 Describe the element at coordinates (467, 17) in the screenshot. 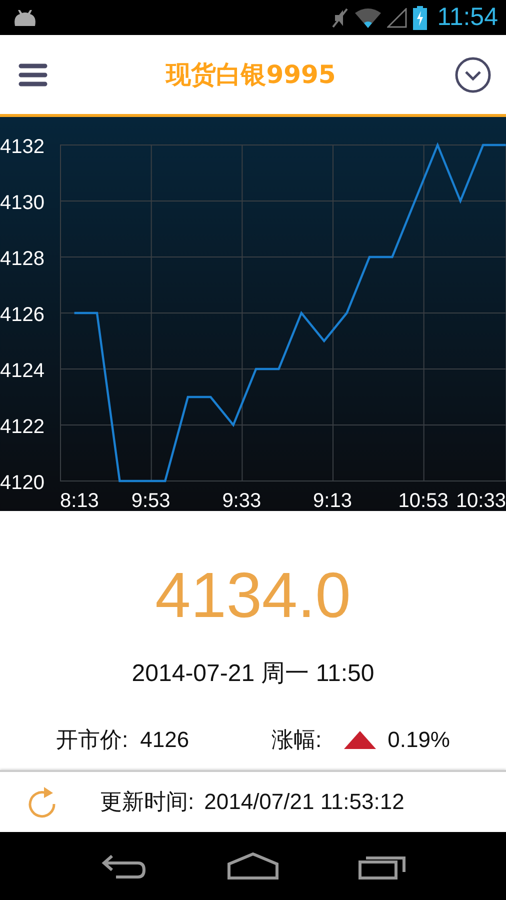

I see `clock-time: 11:54` at that location.